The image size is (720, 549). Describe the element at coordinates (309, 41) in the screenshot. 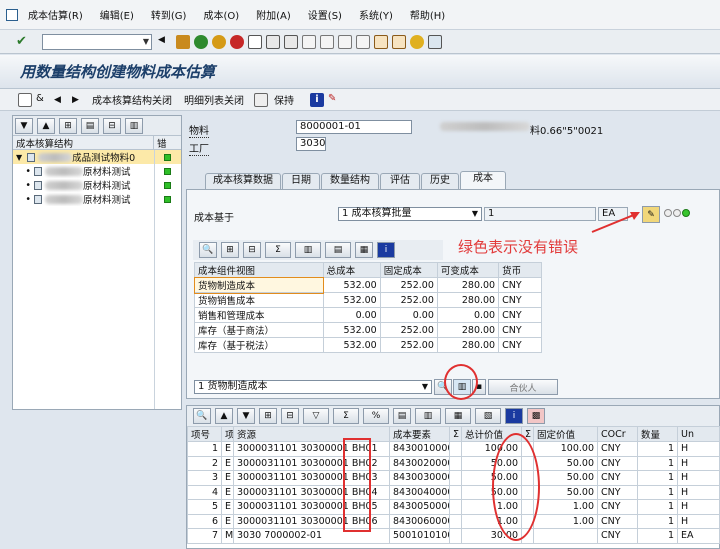

I see `first-page-icon` at that location.